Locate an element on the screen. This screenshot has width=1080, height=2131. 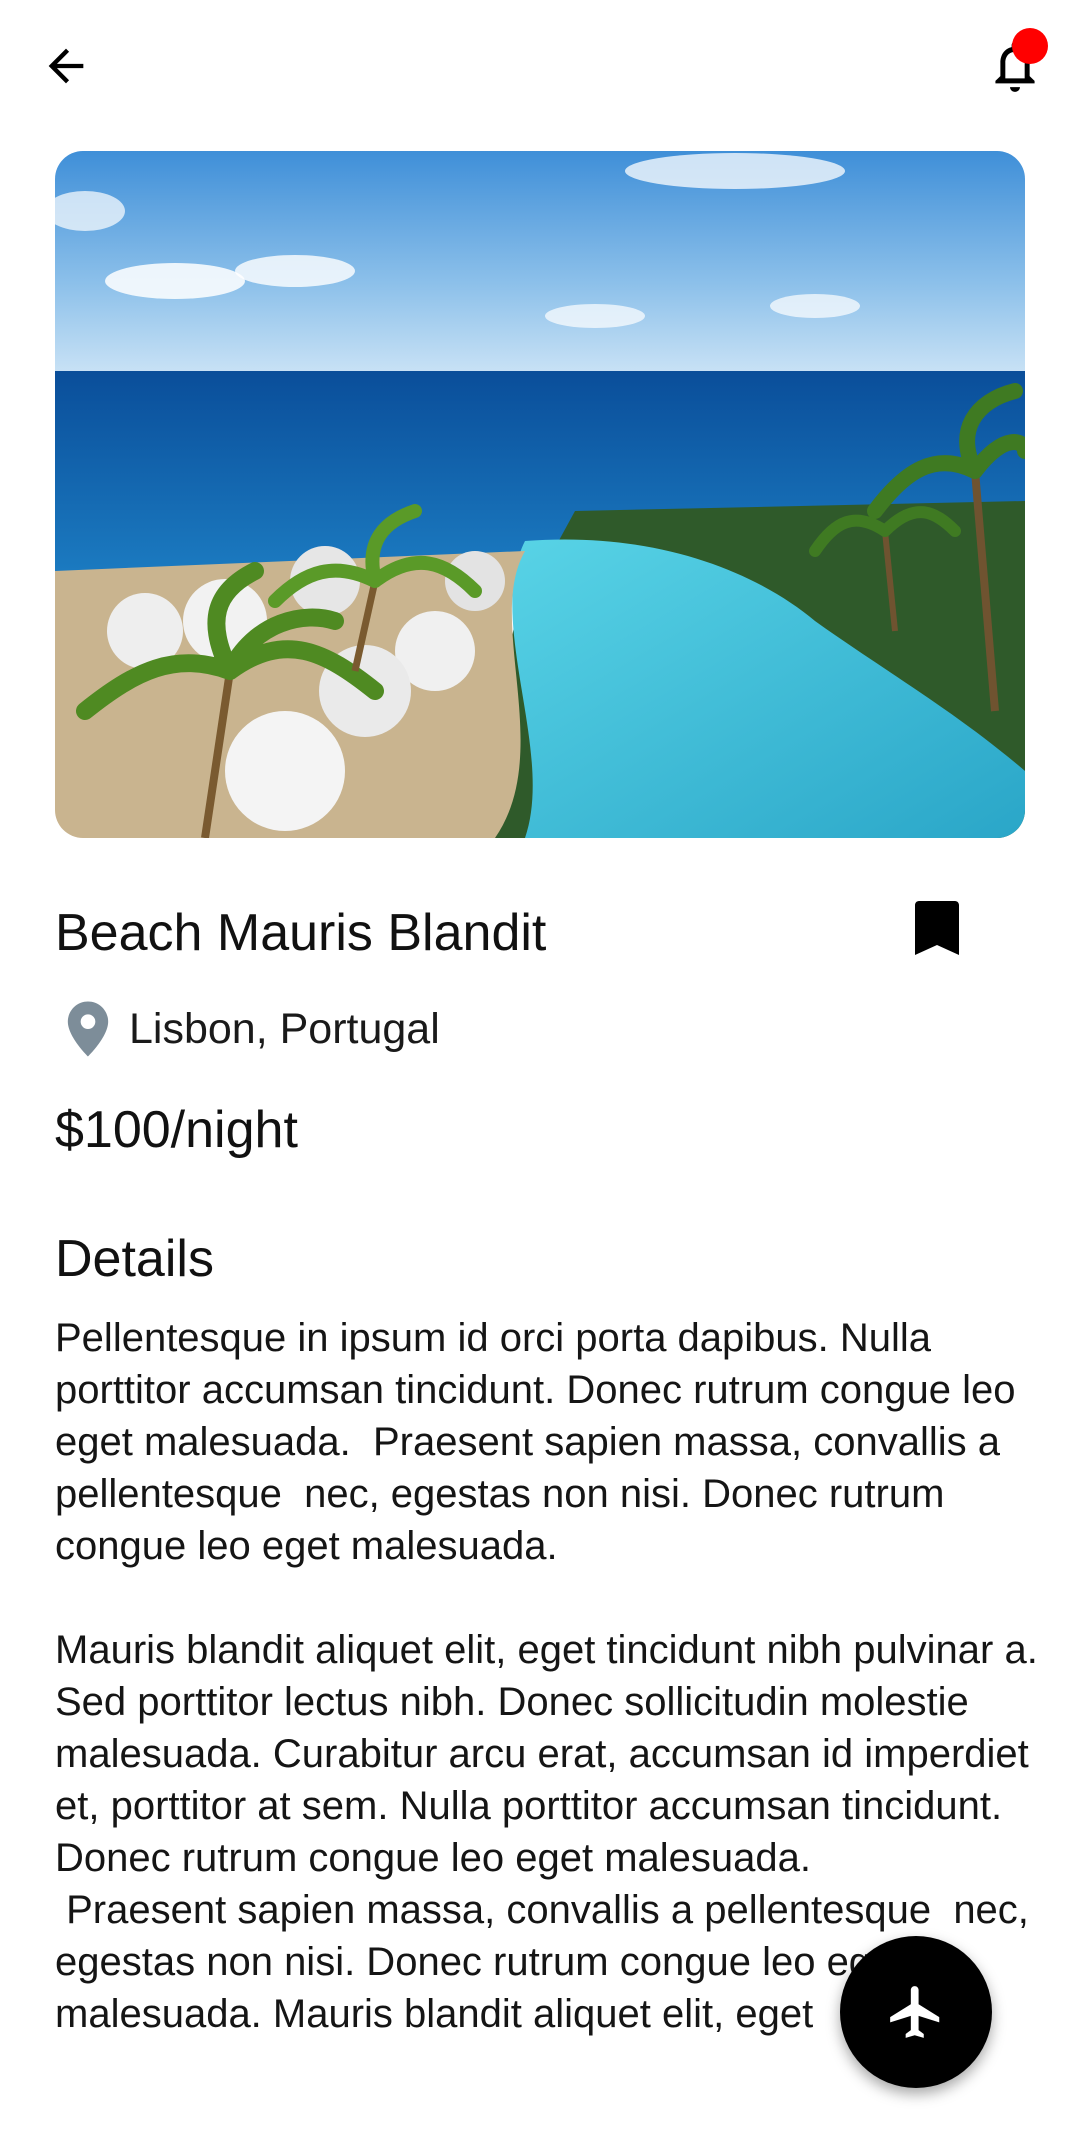
book-flight-fab is located at coordinates (916, 2012).